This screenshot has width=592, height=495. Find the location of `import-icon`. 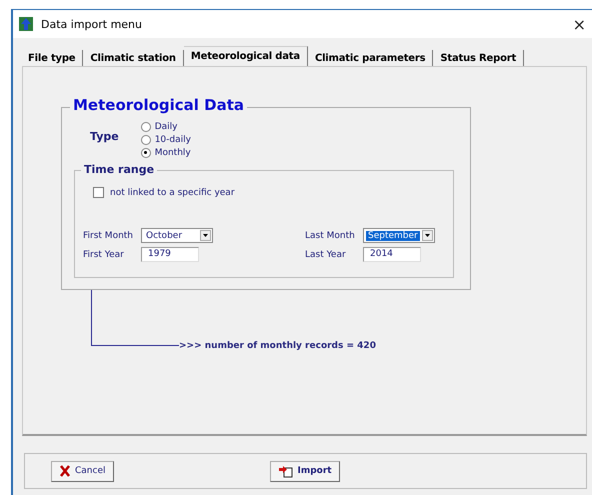

import-icon is located at coordinates (286, 471).